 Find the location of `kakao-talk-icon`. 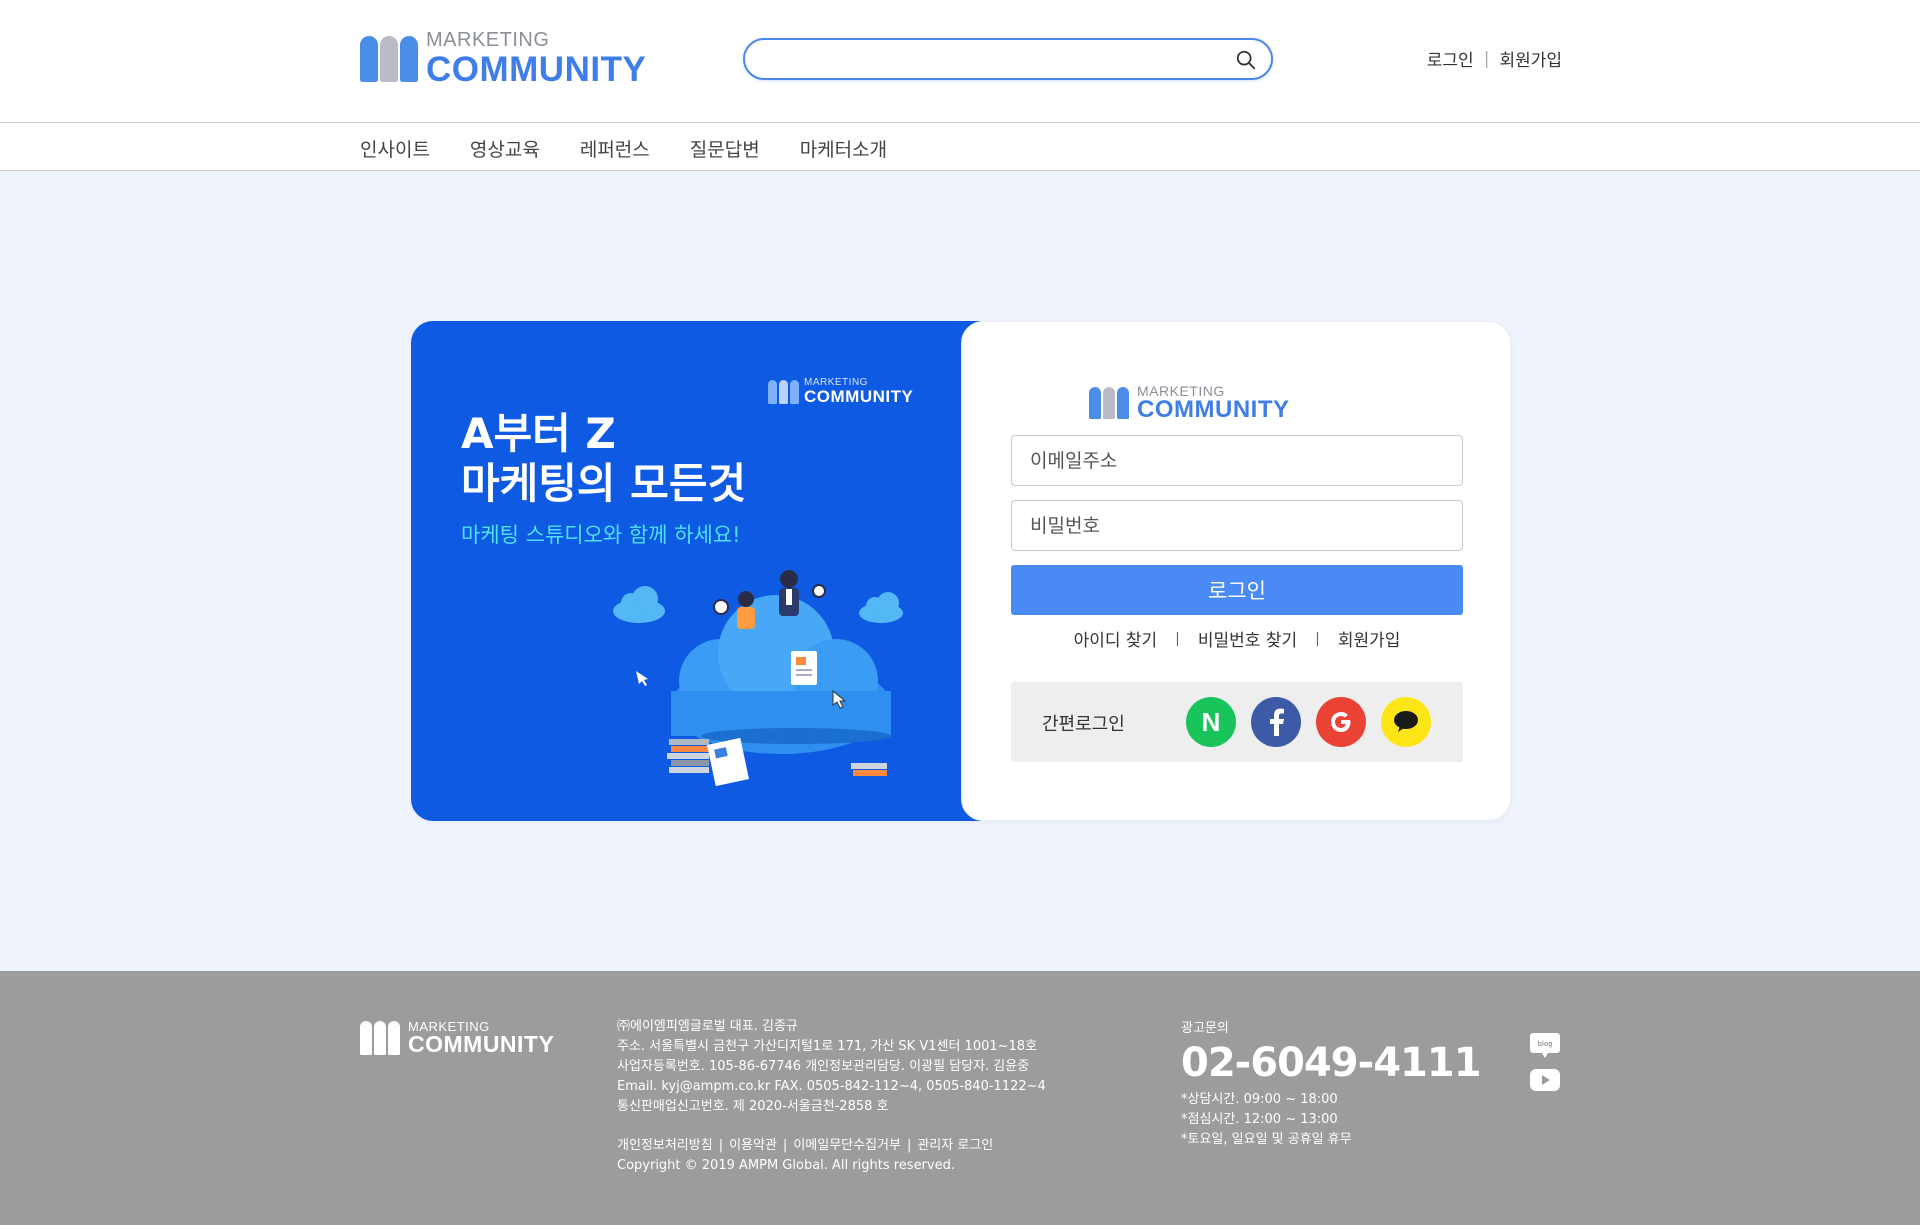

kakao-talk-icon is located at coordinates (1406, 721).